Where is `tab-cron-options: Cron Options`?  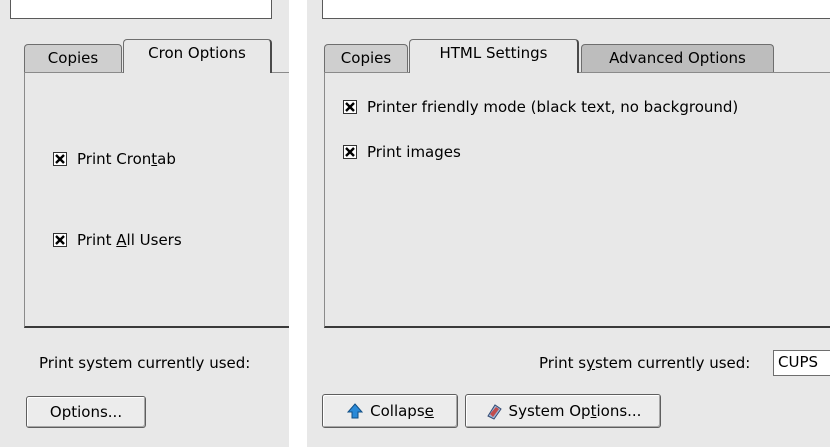
tab-cron-options: Cron Options is located at coordinates (197, 56).